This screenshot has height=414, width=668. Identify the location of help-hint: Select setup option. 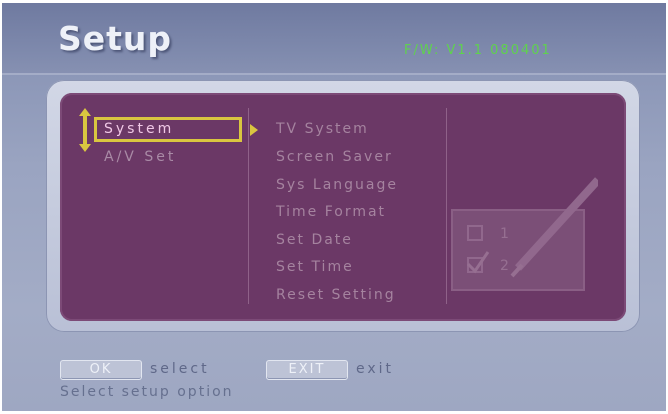
(147, 392).